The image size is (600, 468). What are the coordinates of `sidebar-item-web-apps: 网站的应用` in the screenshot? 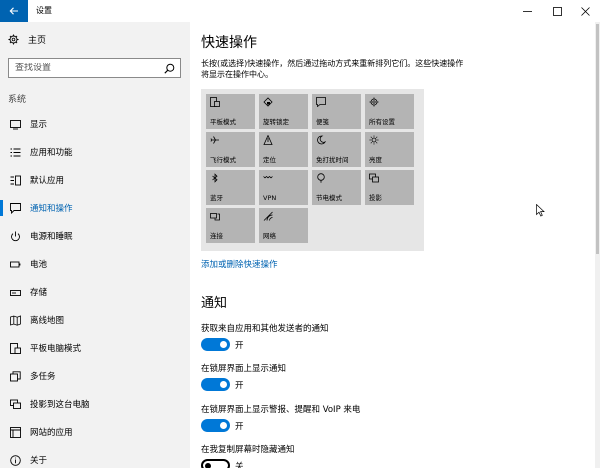 It's located at (95, 432).